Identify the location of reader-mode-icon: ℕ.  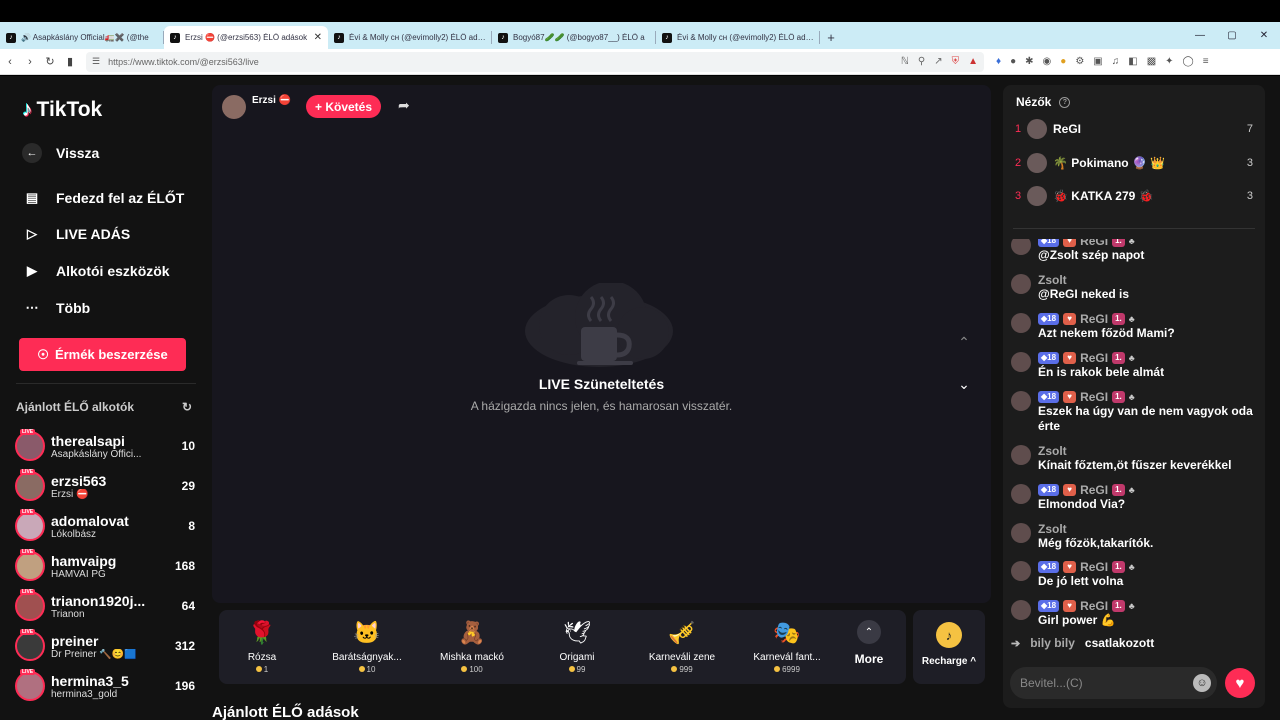
(905, 61).